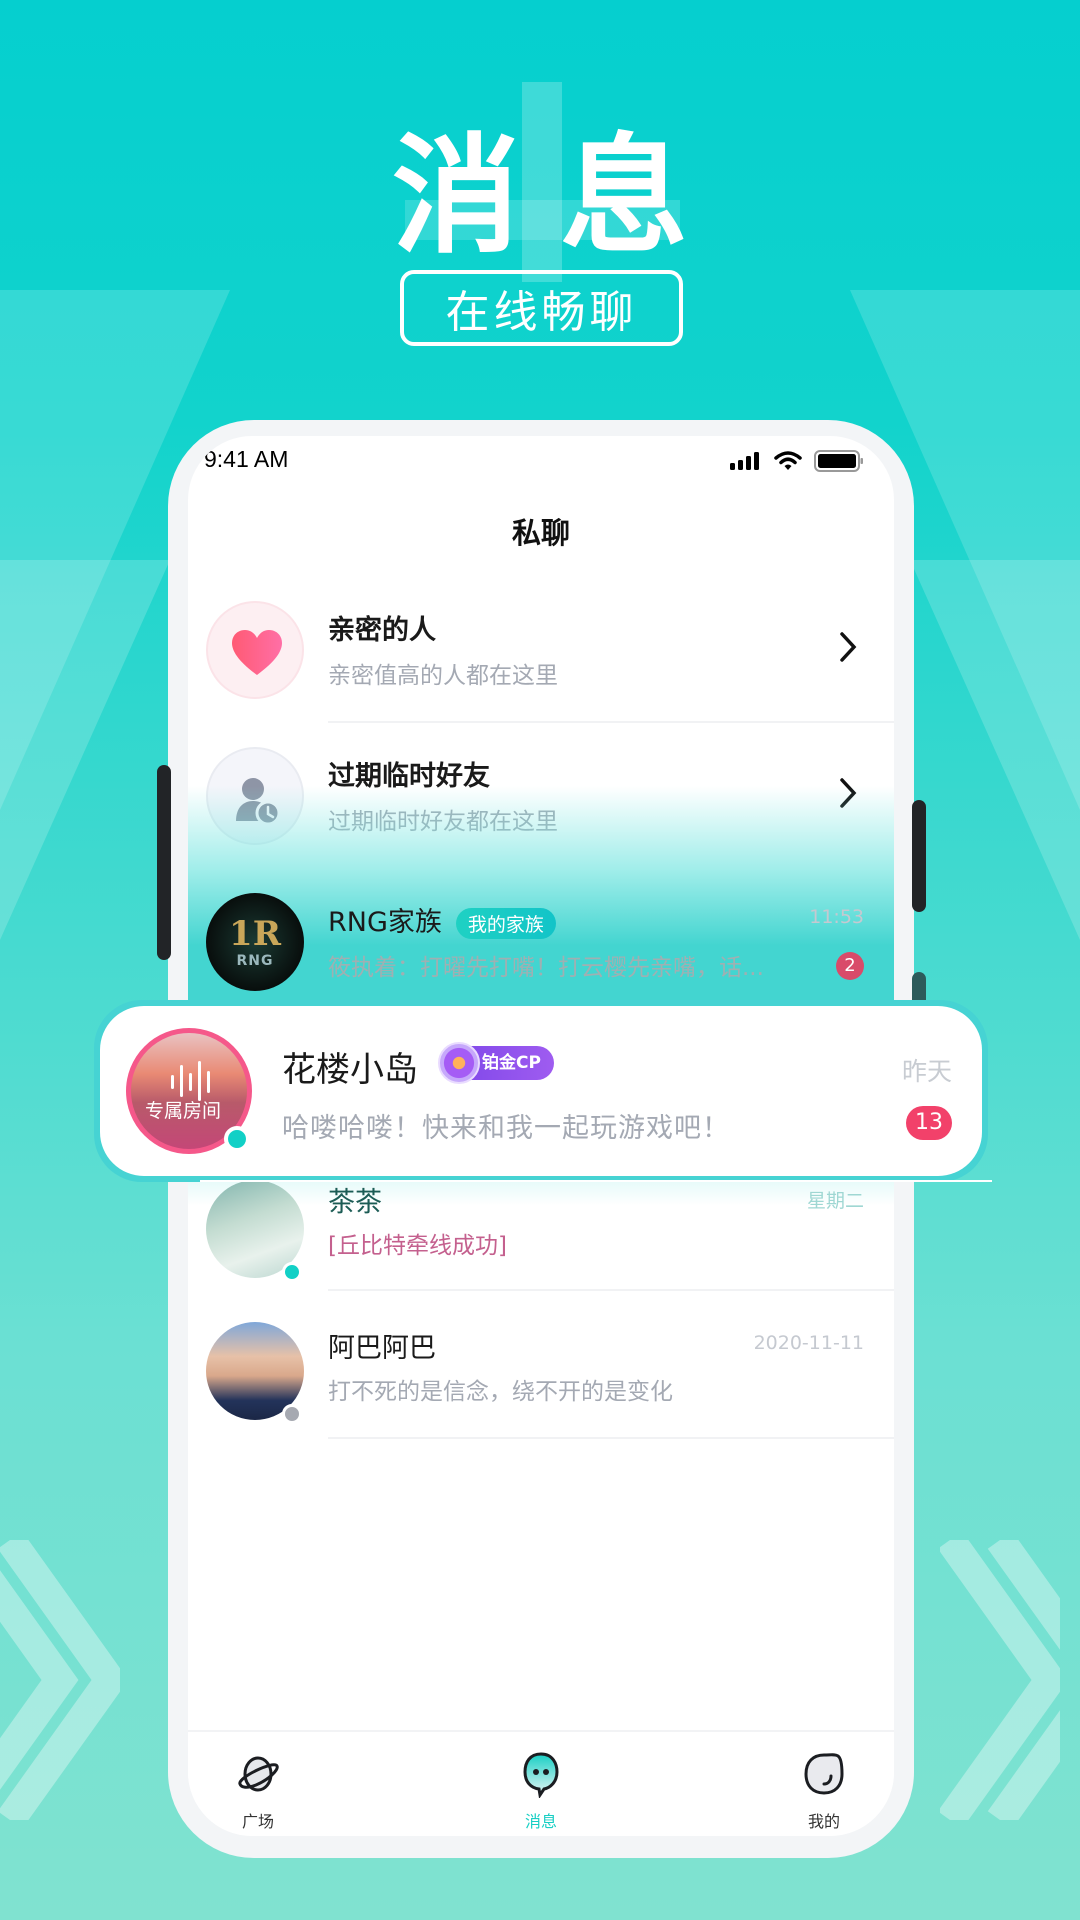  Describe the element at coordinates (443, 676) in the screenshot. I see `shortcut-subtitle: 亲密值高的人都在这里` at that location.